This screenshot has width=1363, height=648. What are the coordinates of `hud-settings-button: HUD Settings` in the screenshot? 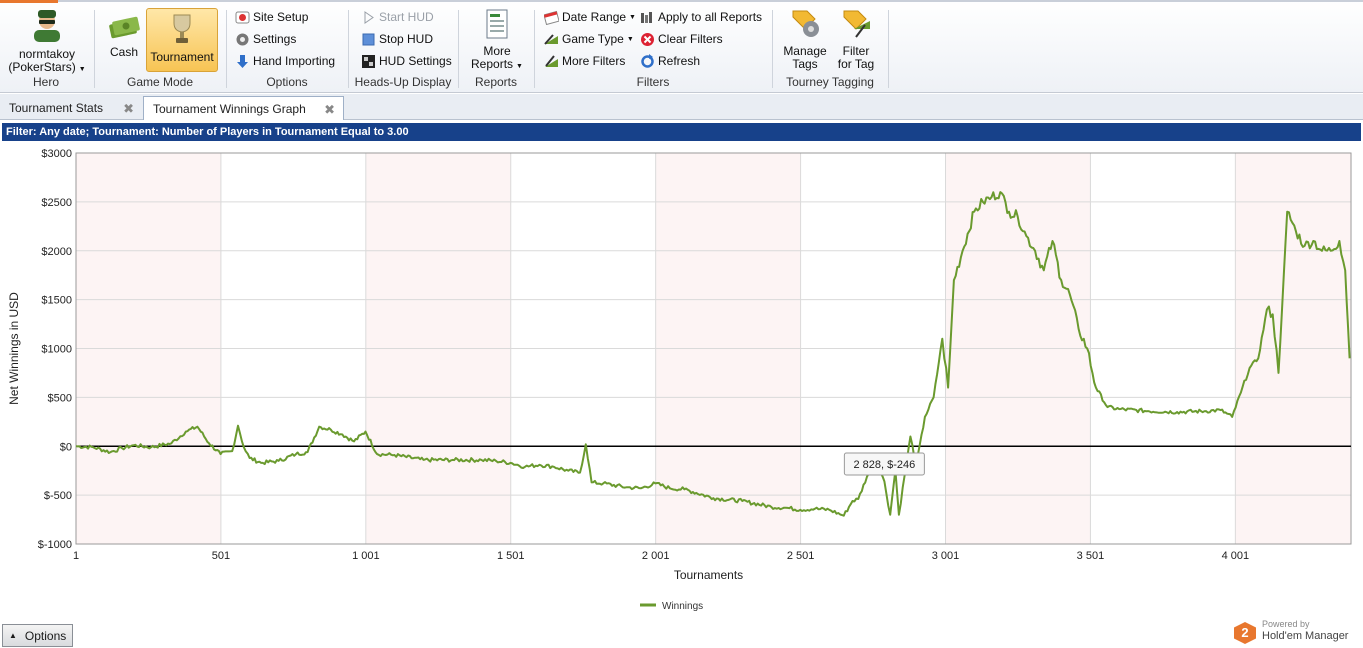 It's located at (406, 61).